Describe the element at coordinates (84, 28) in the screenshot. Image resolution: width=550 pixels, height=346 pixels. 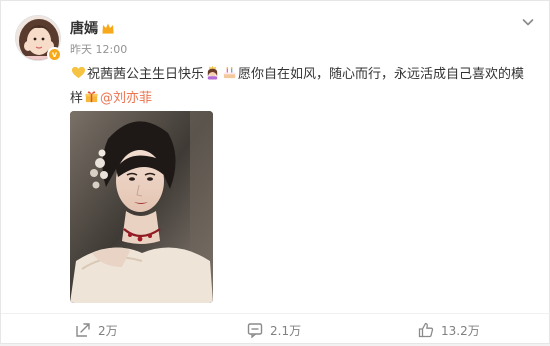
I see `username: 唐嫣` at that location.